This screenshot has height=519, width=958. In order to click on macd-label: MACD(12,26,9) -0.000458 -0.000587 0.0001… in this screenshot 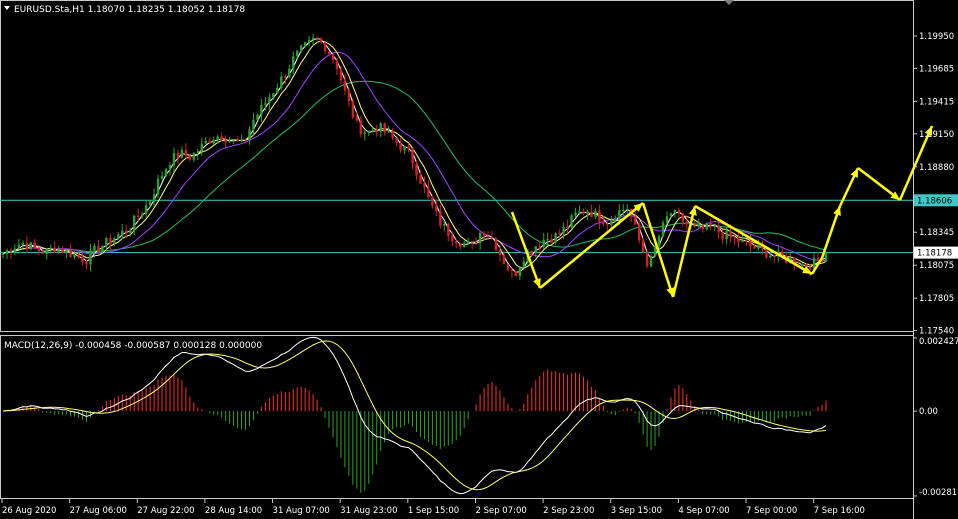, I will do `click(133, 346)`.